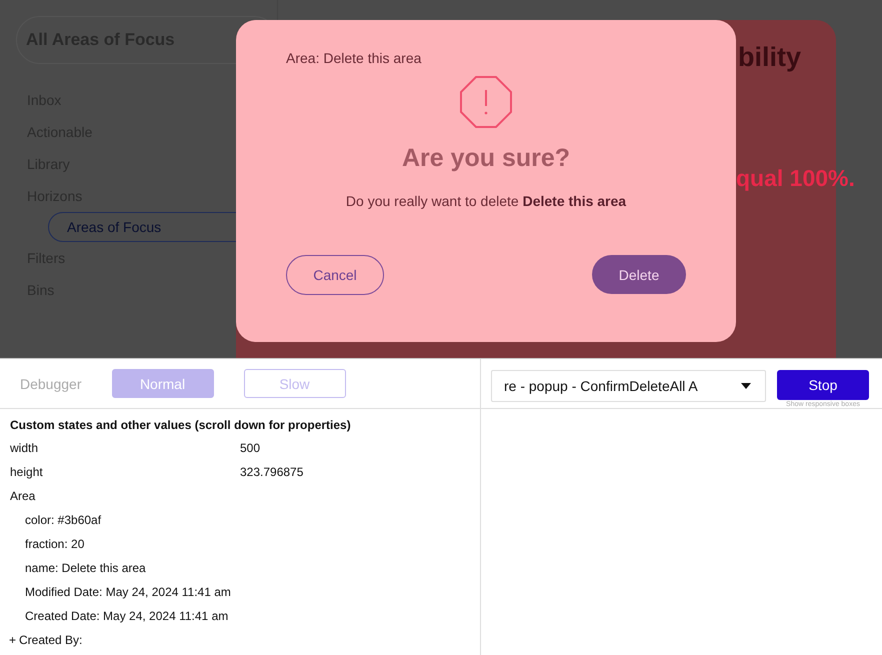 Image resolution: width=882 pixels, height=655 pixels. I want to click on property-value: 323.796875, so click(272, 472).